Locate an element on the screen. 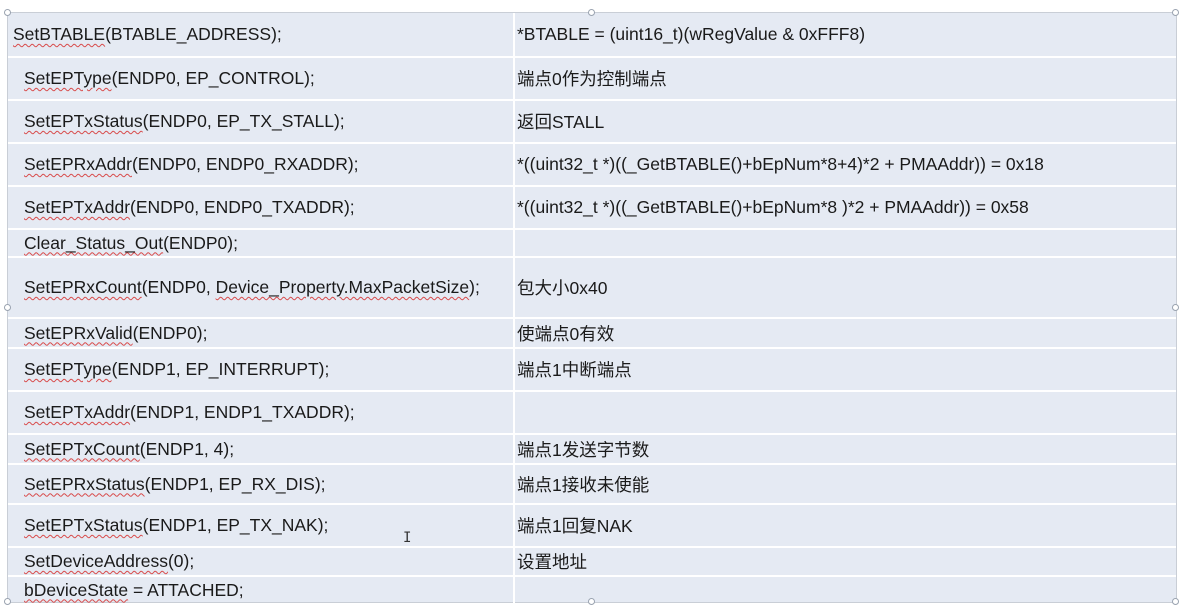 The width and height of the screenshot is (1187, 615). code-cell: SetEPRxValid(ENDP0); is located at coordinates (261, 333).